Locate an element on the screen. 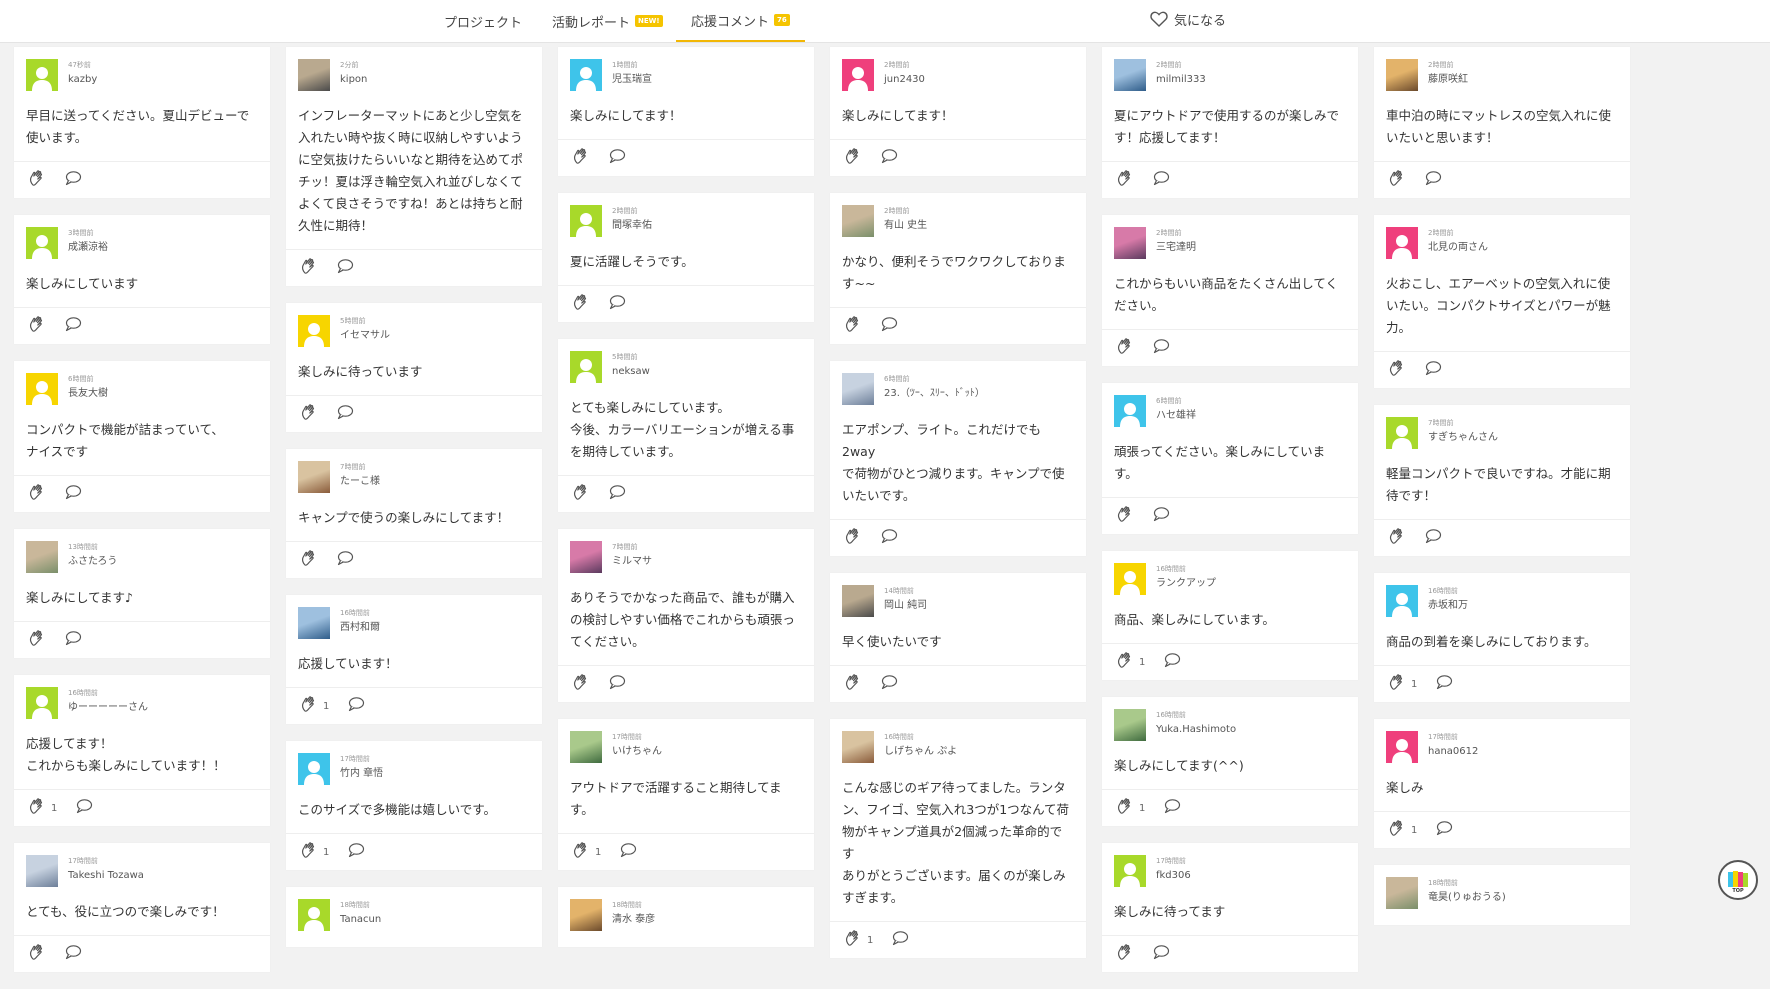 This screenshot has width=1770, height=989. user-name: milmil333 is located at coordinates (1181, 80).